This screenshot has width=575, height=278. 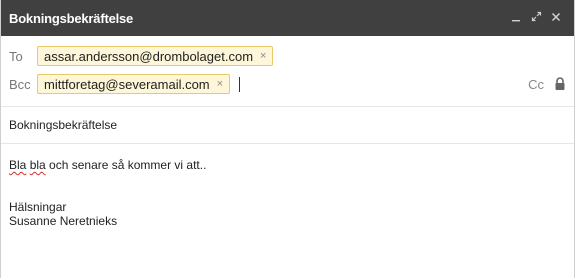 I want to click on recipient-address: mittforetag@severamail.com, so click(x=127, y=84).